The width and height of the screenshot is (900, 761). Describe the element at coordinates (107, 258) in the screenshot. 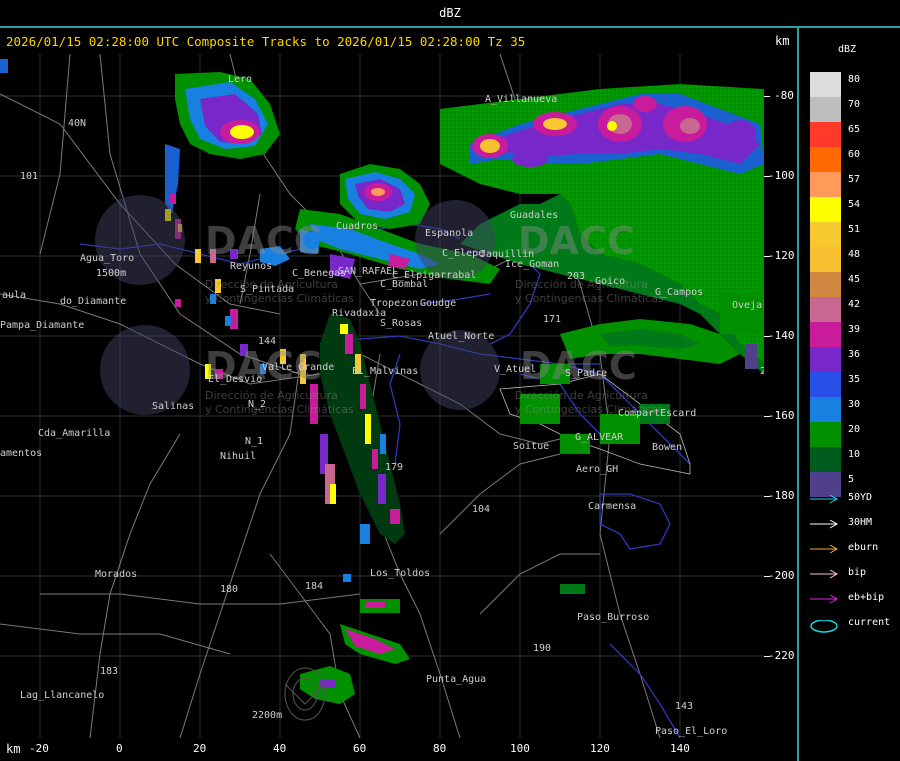

I see `svg-text: Agua_Toro` at that location.